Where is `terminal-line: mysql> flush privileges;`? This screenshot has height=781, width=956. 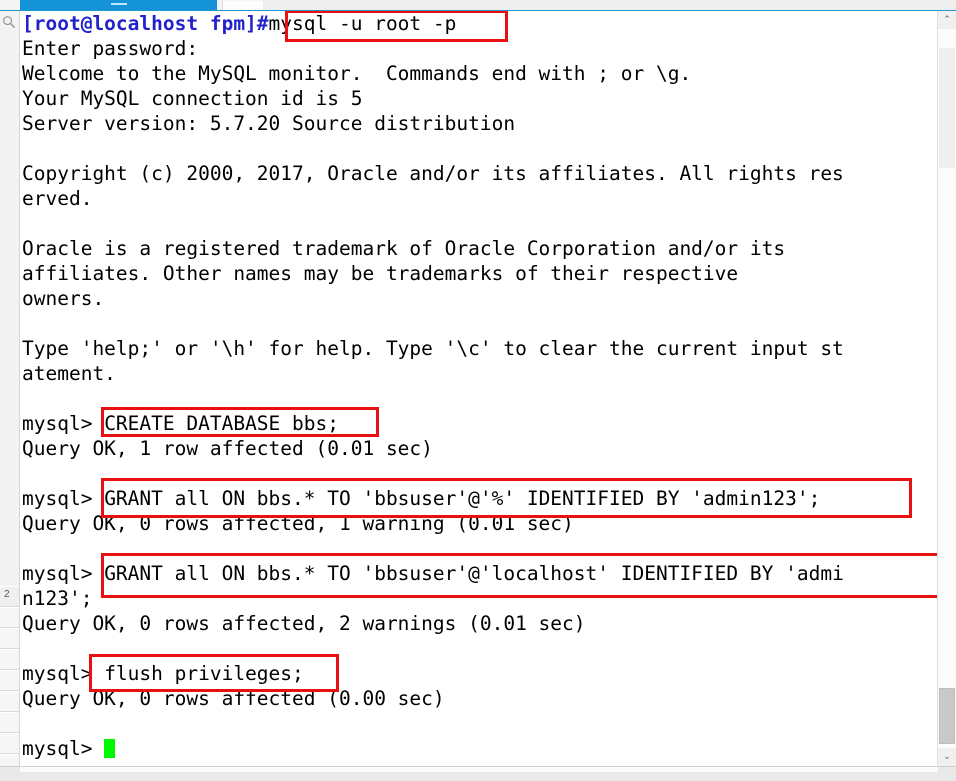
terminal-line: mysql> flush privileges; is located at coordinates (480, 673).